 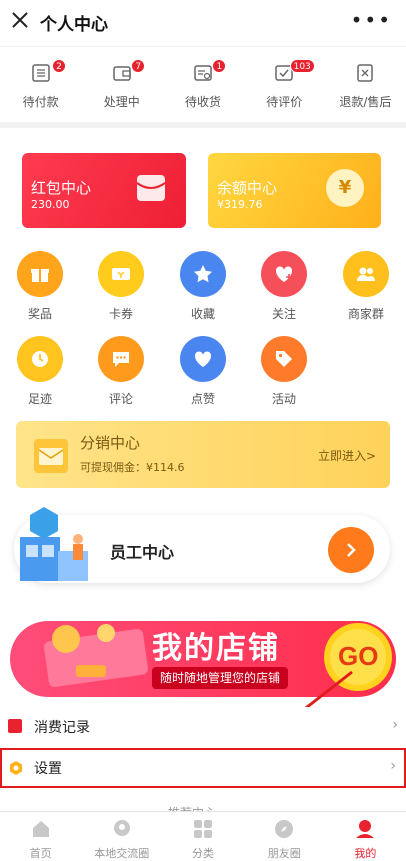 What do you see at coordinates (347, 455) in the screenshot?
I see `distribution-enter-link: 立即进入>` at bounding box center [347, 455].